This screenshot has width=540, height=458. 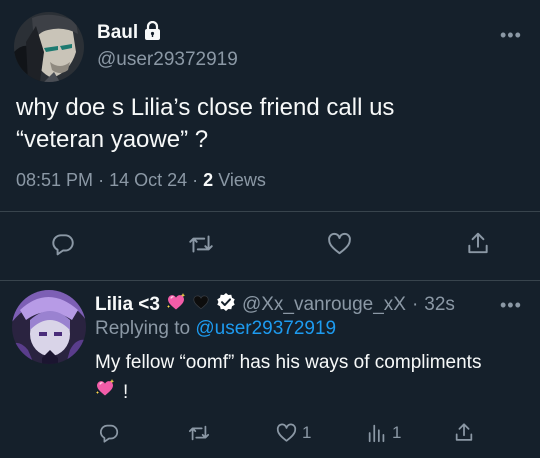 I want to click on like-button, so click(x=339, y=244).